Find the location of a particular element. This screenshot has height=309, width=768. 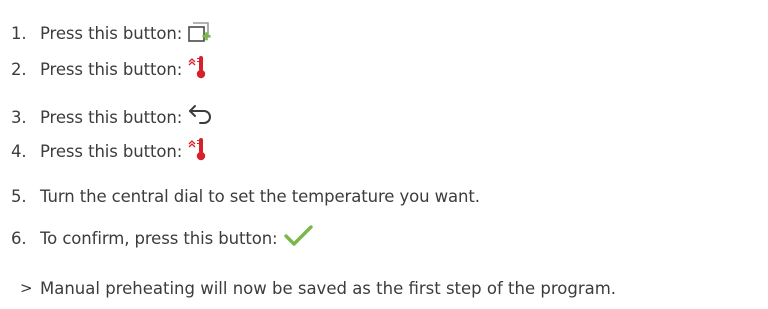

result-marker: > is located at coordinates (26, 288).